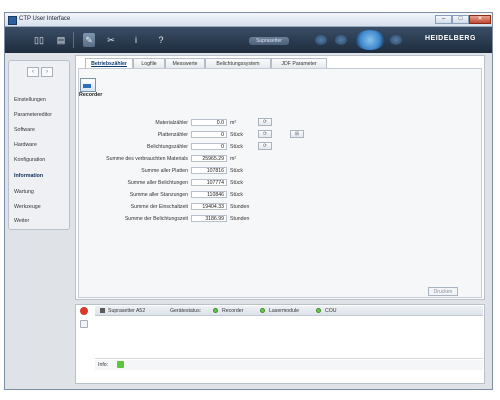  I want to click on print-button: Drucken, so click(443, 291).